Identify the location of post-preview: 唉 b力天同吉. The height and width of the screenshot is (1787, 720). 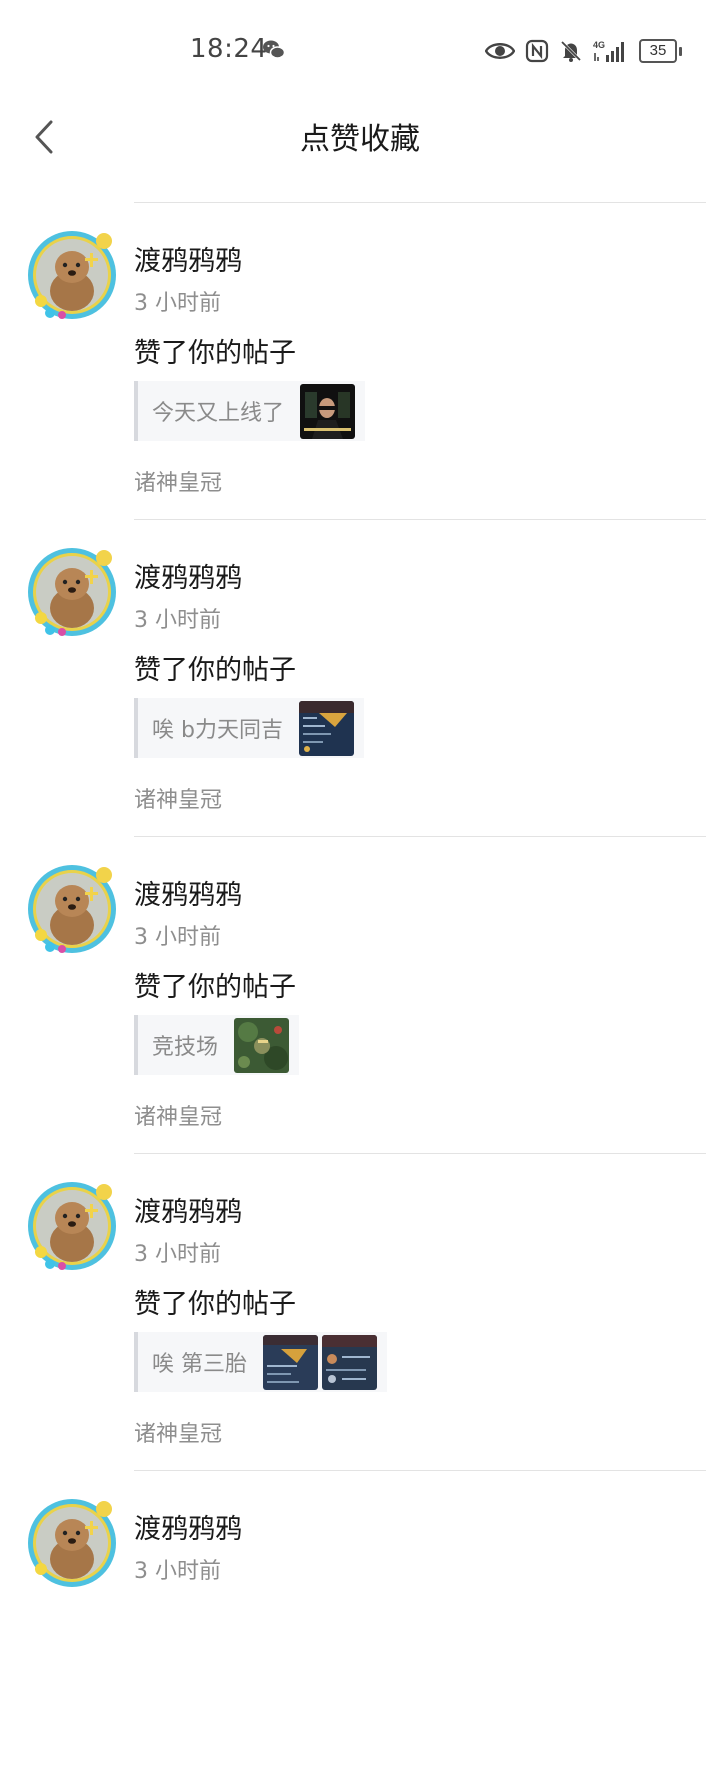
(249, 728).